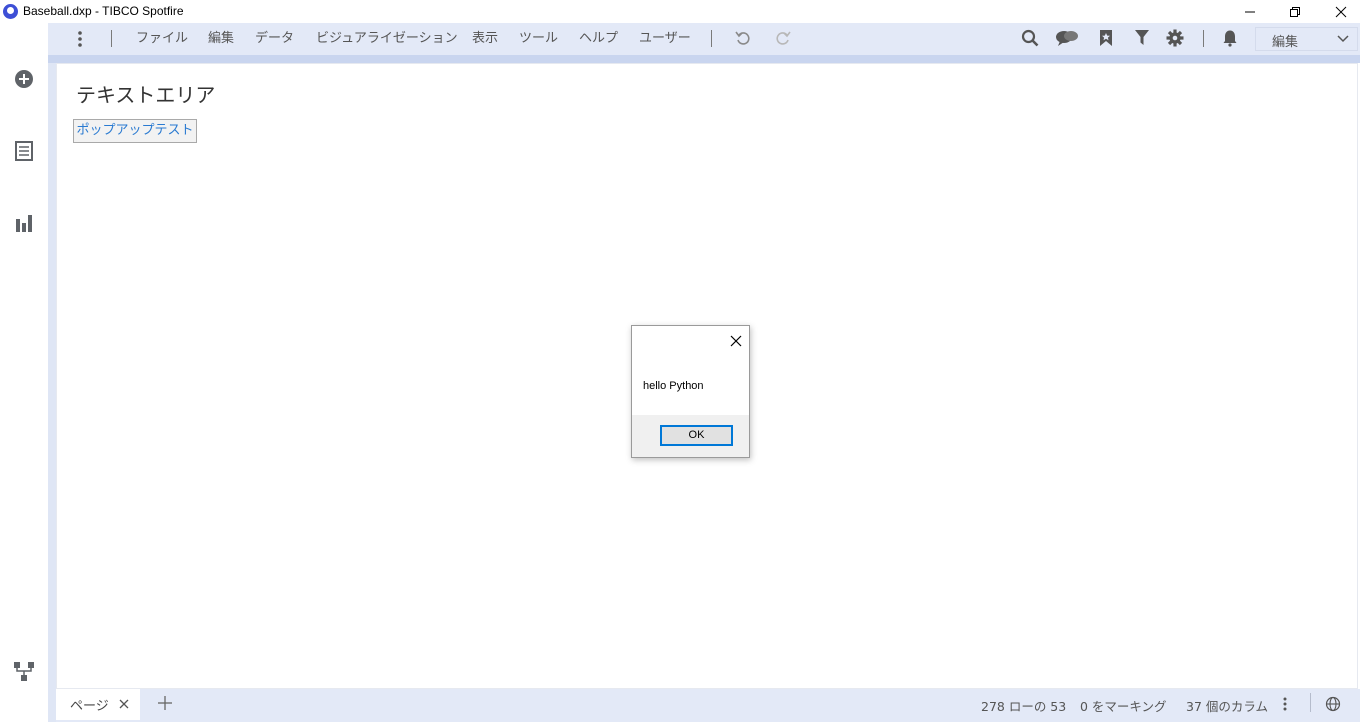  I want to click on add-page-icon, so click(165, 703).